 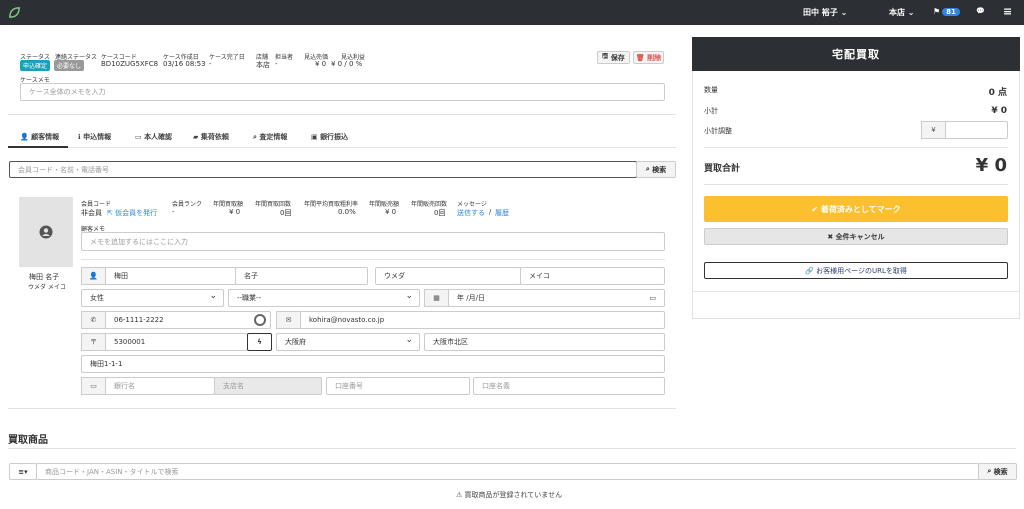 What do you see at coordinates (158, 137) in the screenshot?
I see `tab-label: 本人確認` at bounding box center [158, 137].